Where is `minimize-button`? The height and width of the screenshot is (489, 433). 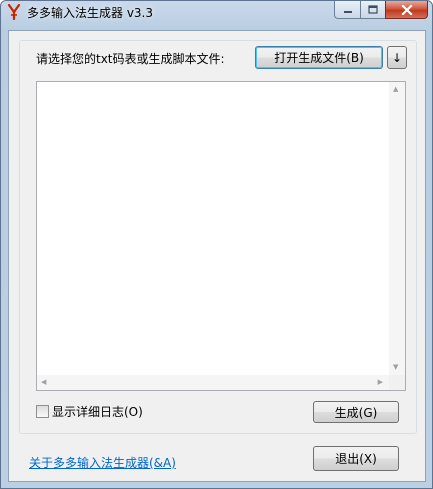
minimize-button is located at coordinates (347, 10).